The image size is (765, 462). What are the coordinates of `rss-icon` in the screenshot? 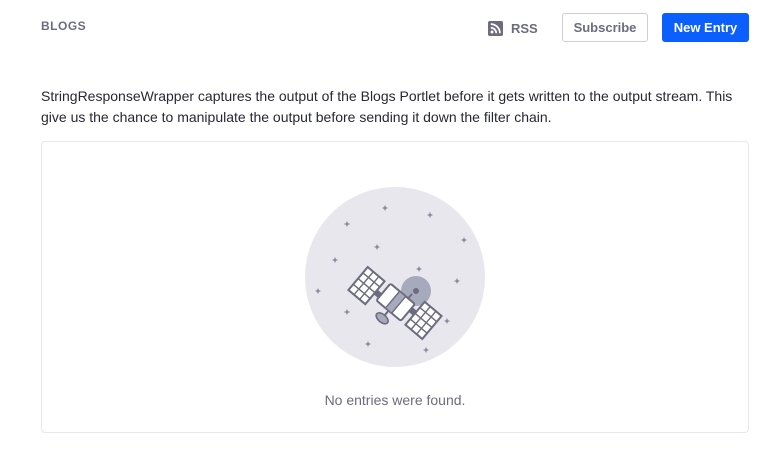 It's located at (495, 28).